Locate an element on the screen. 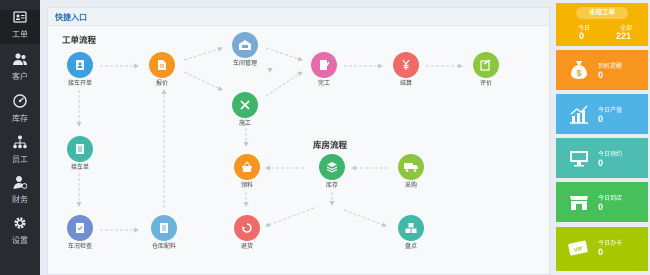  storefront-icon is located at coordinates (579, 202).